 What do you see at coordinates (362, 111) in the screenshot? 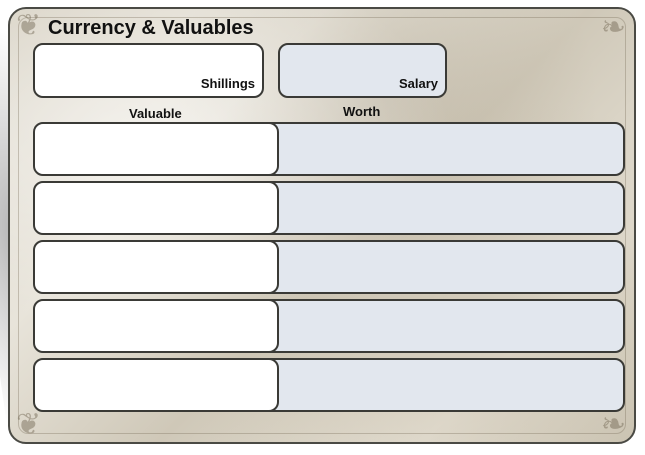
I see `worth-column-header: Worth` at bounding box center [362, 111].